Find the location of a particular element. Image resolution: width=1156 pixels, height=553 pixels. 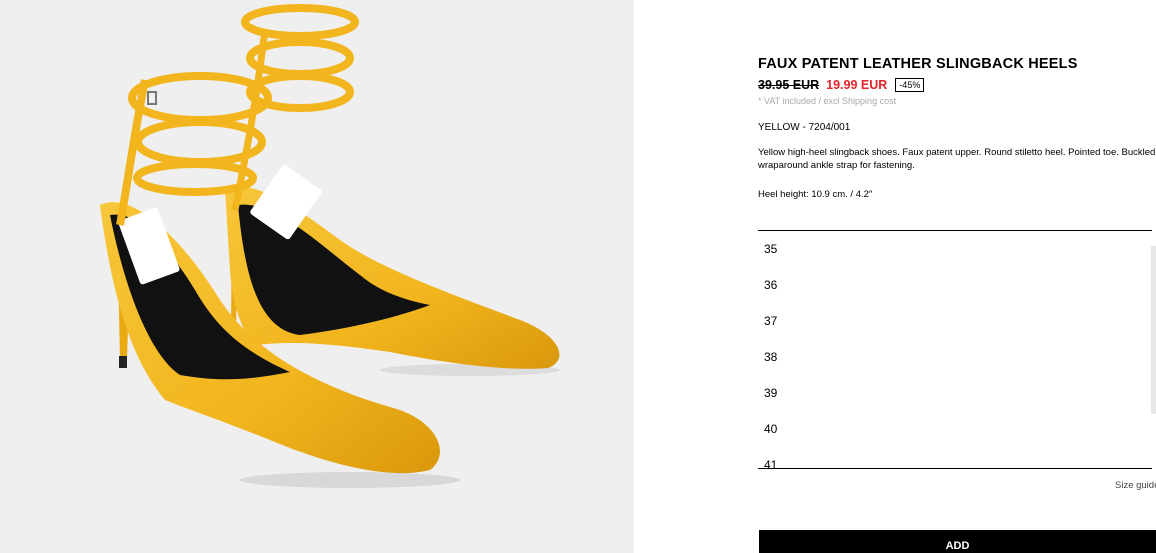

size-option-41: 41 is located at coordinates (770, 463).